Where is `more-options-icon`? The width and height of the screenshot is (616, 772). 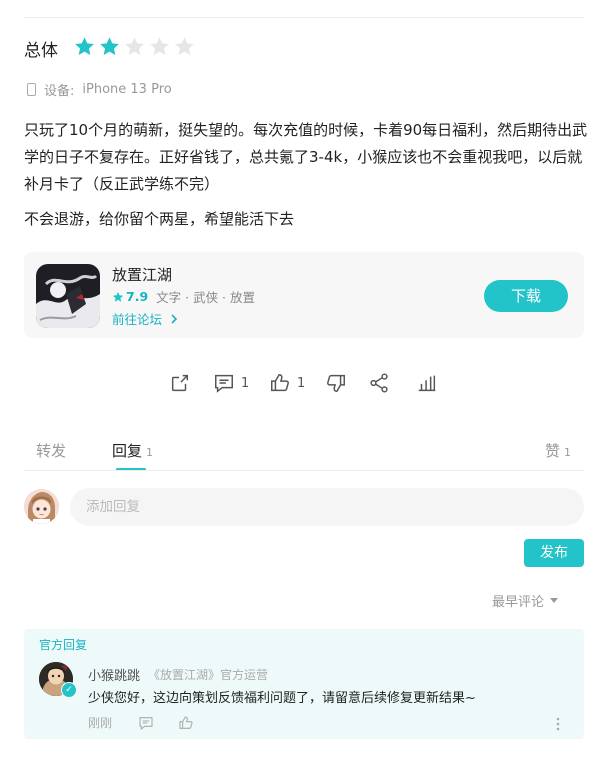 more-options-icon is located at coordinates (558, 725).